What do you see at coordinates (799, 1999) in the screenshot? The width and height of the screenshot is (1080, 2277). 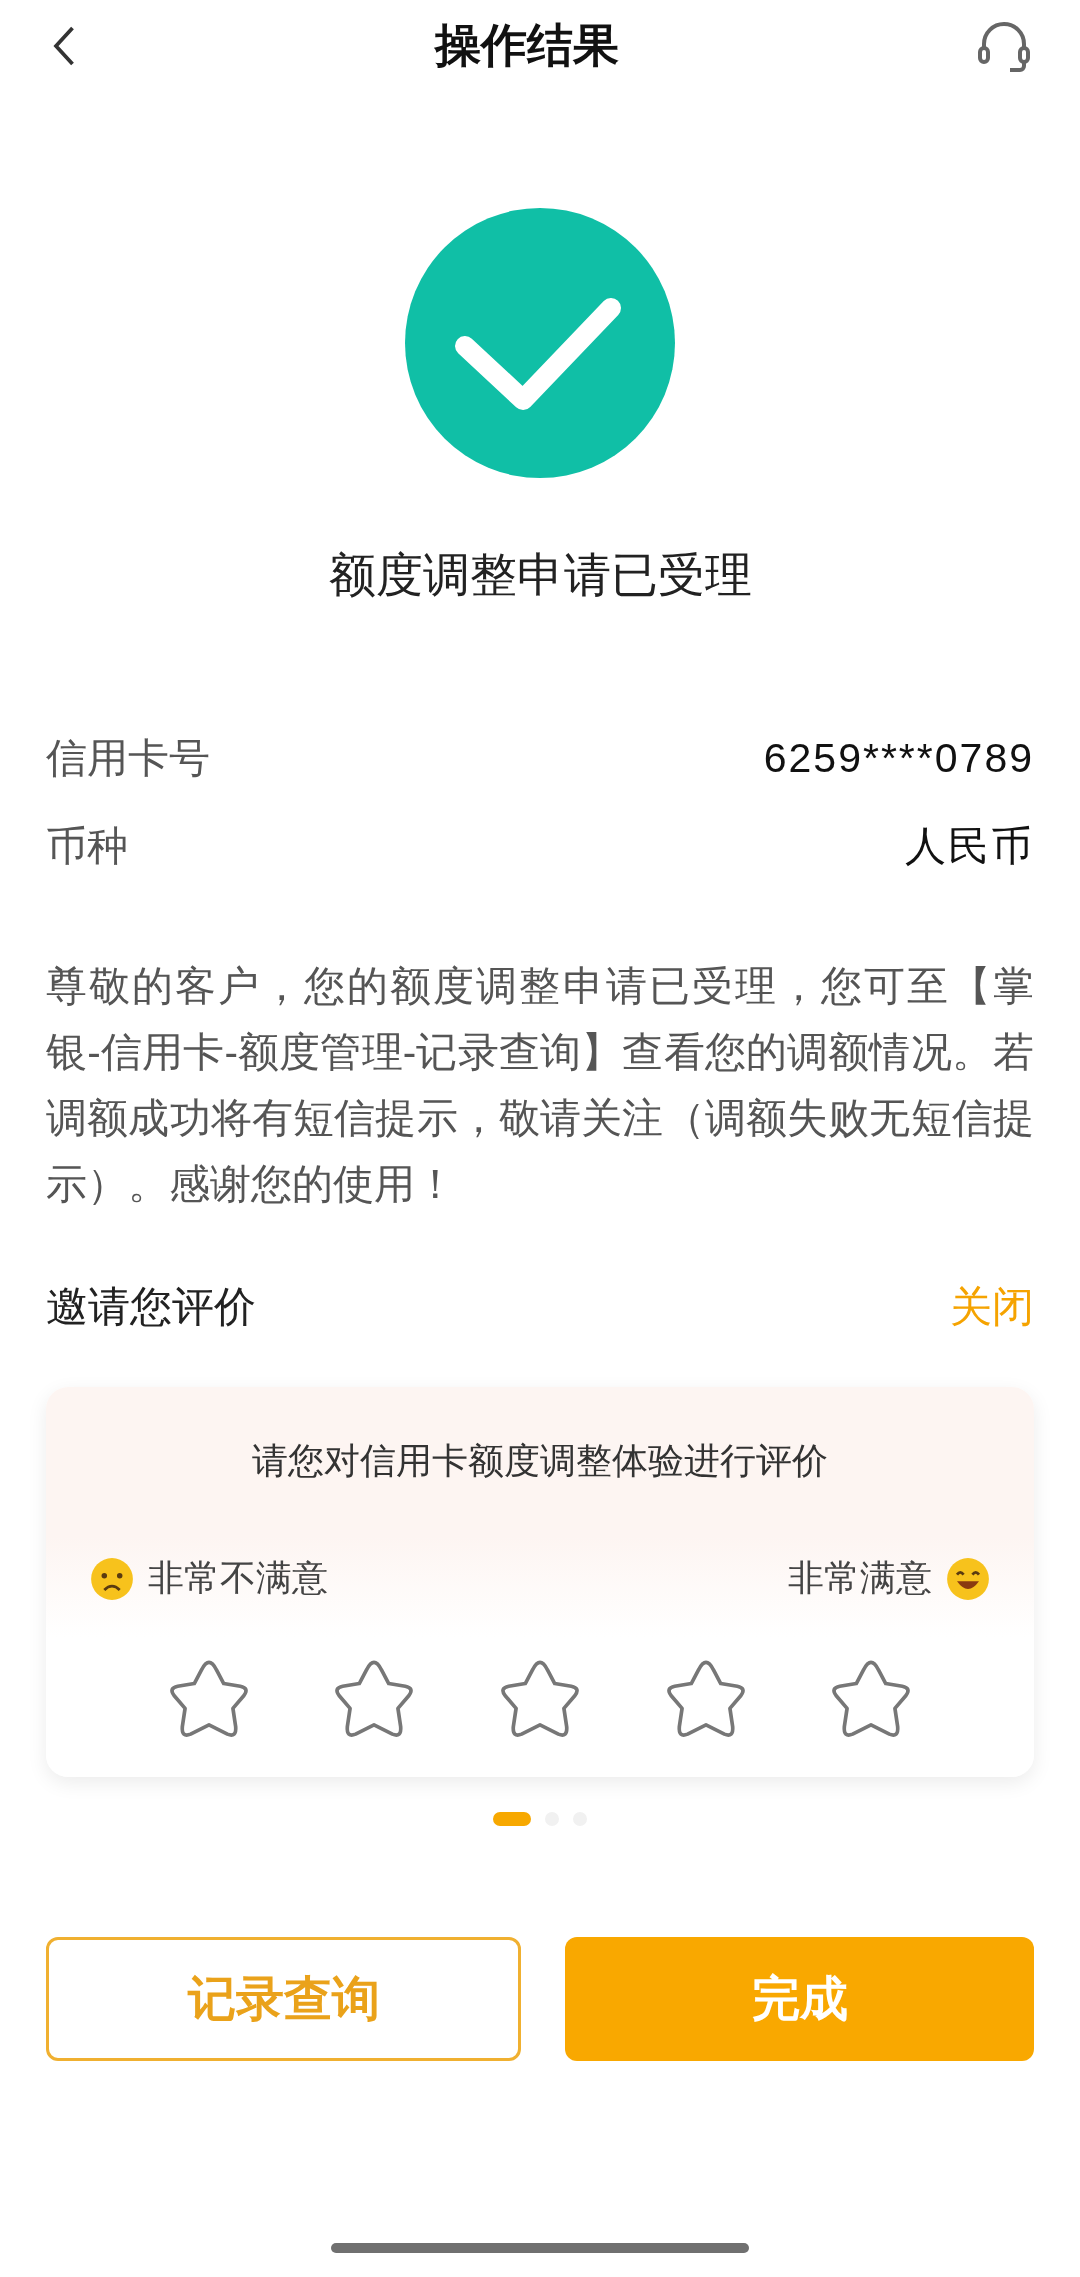 I see `done-button: 完成` at bounding box center [799, 1999].